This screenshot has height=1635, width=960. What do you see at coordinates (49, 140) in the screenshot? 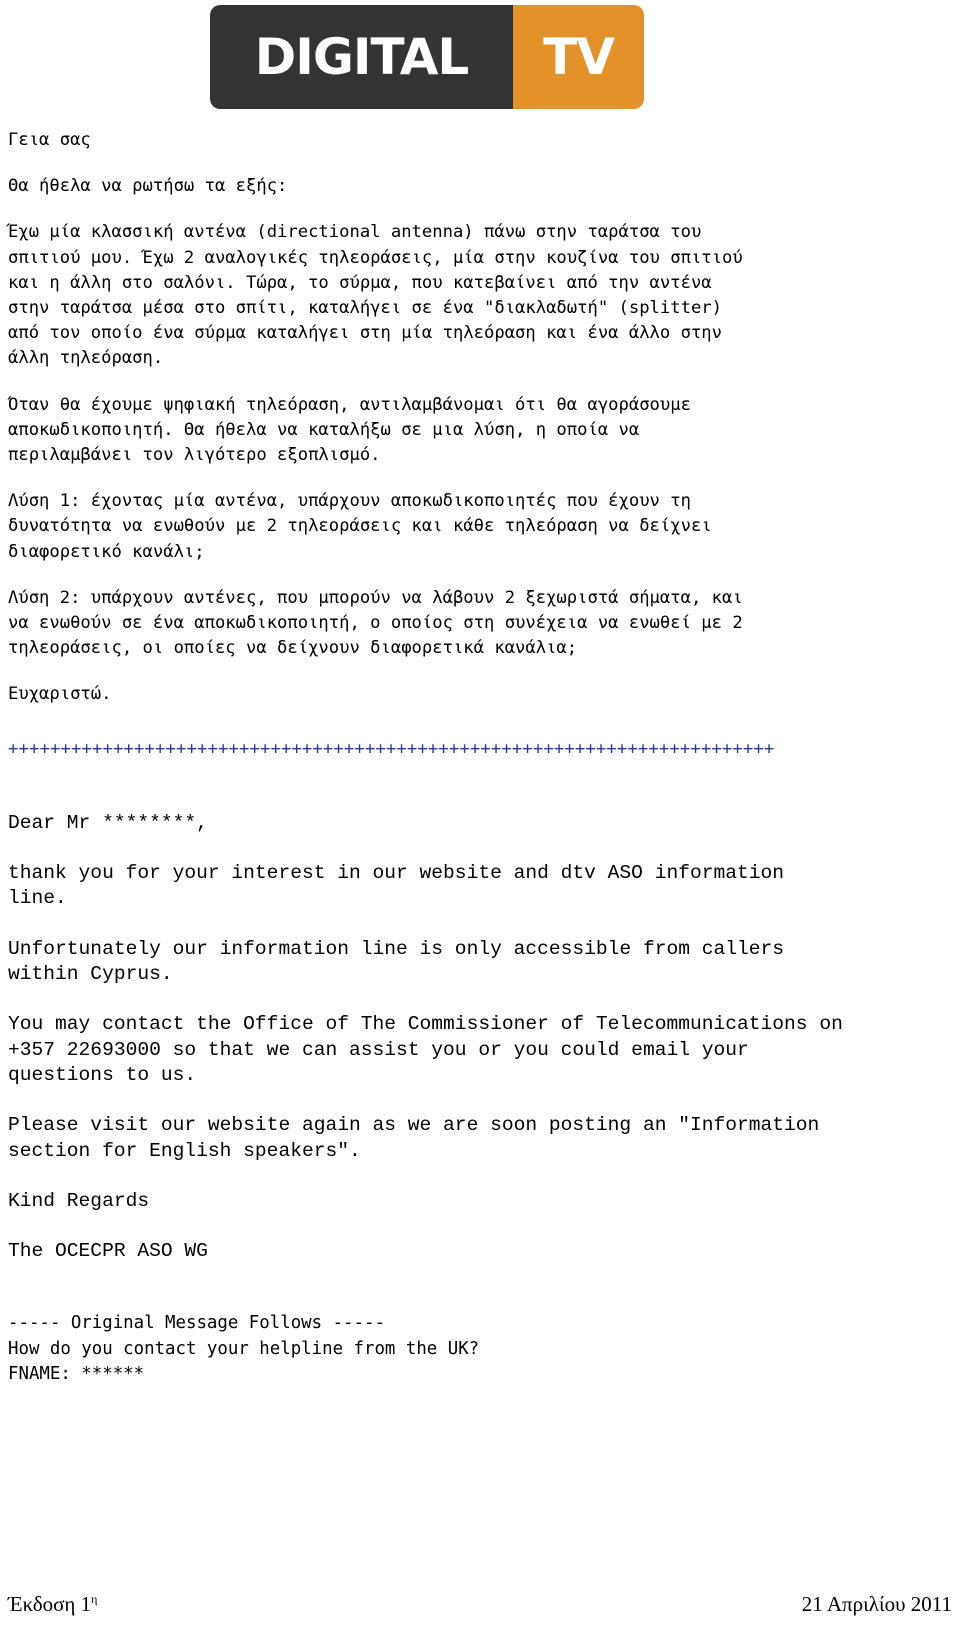
I see `greek-greeting: Γεια σας` at bounding box center [49, 140].